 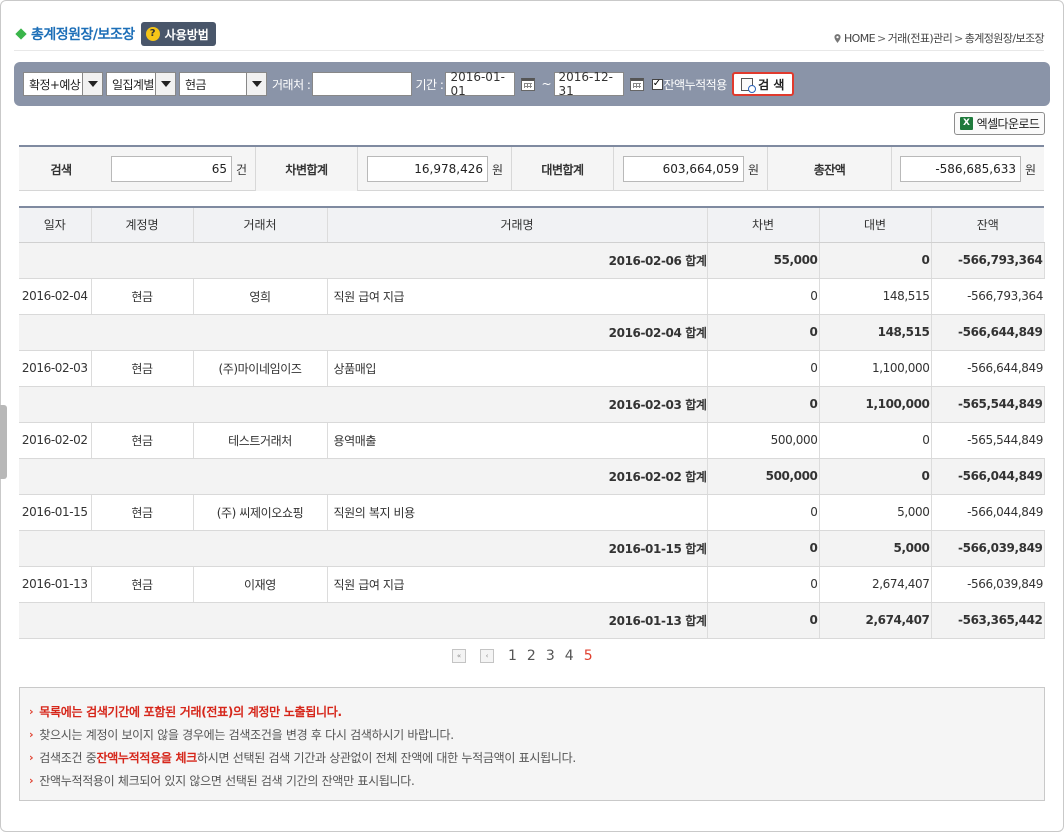 I want to click on date-to-input: 2016-12-31, so click(x=588, y=84).